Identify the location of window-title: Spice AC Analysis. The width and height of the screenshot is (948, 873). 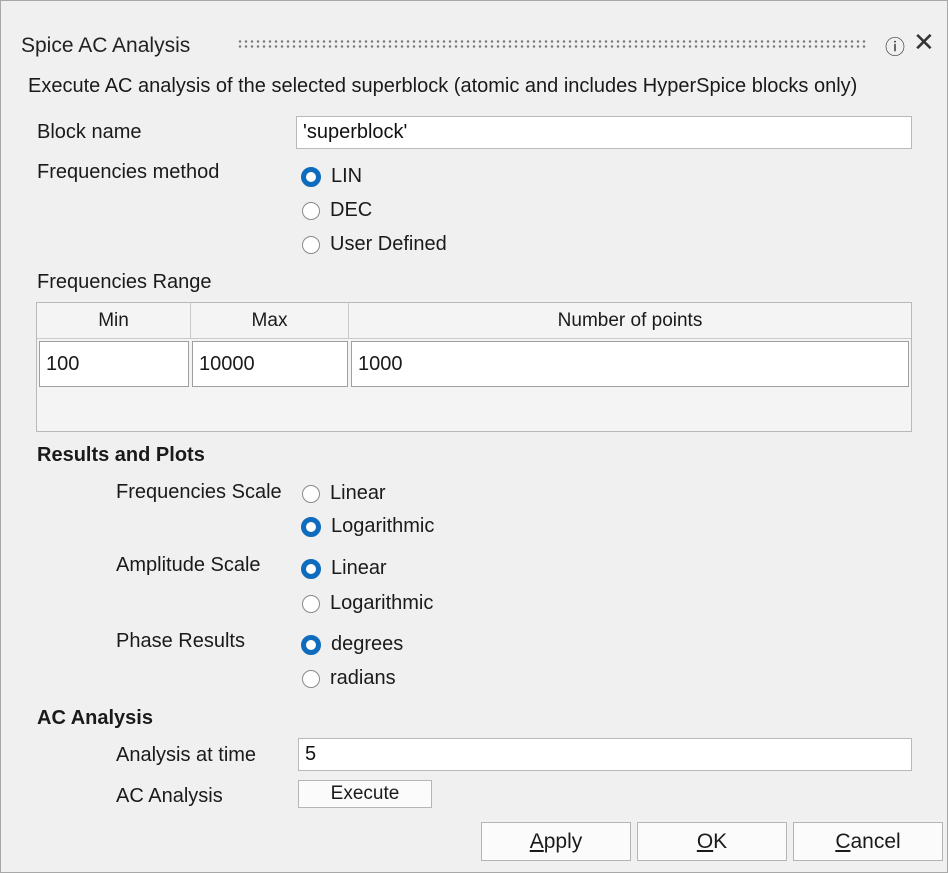
(106, 45).